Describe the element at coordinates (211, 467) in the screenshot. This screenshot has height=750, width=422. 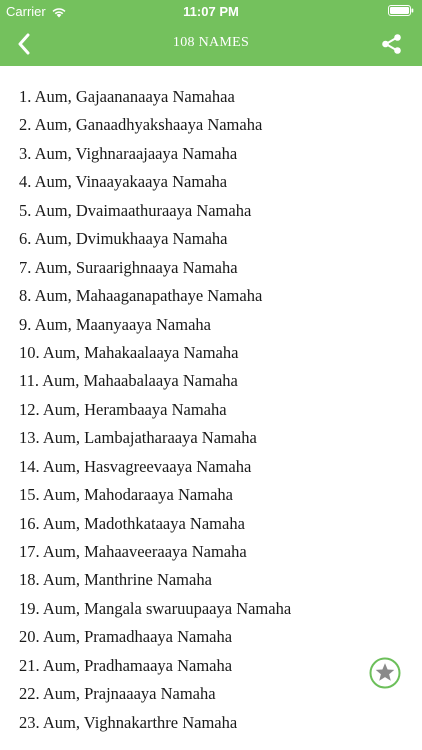
I see `list-item: 14. Aum, Hasvagreevaaya Namaha` at that location.